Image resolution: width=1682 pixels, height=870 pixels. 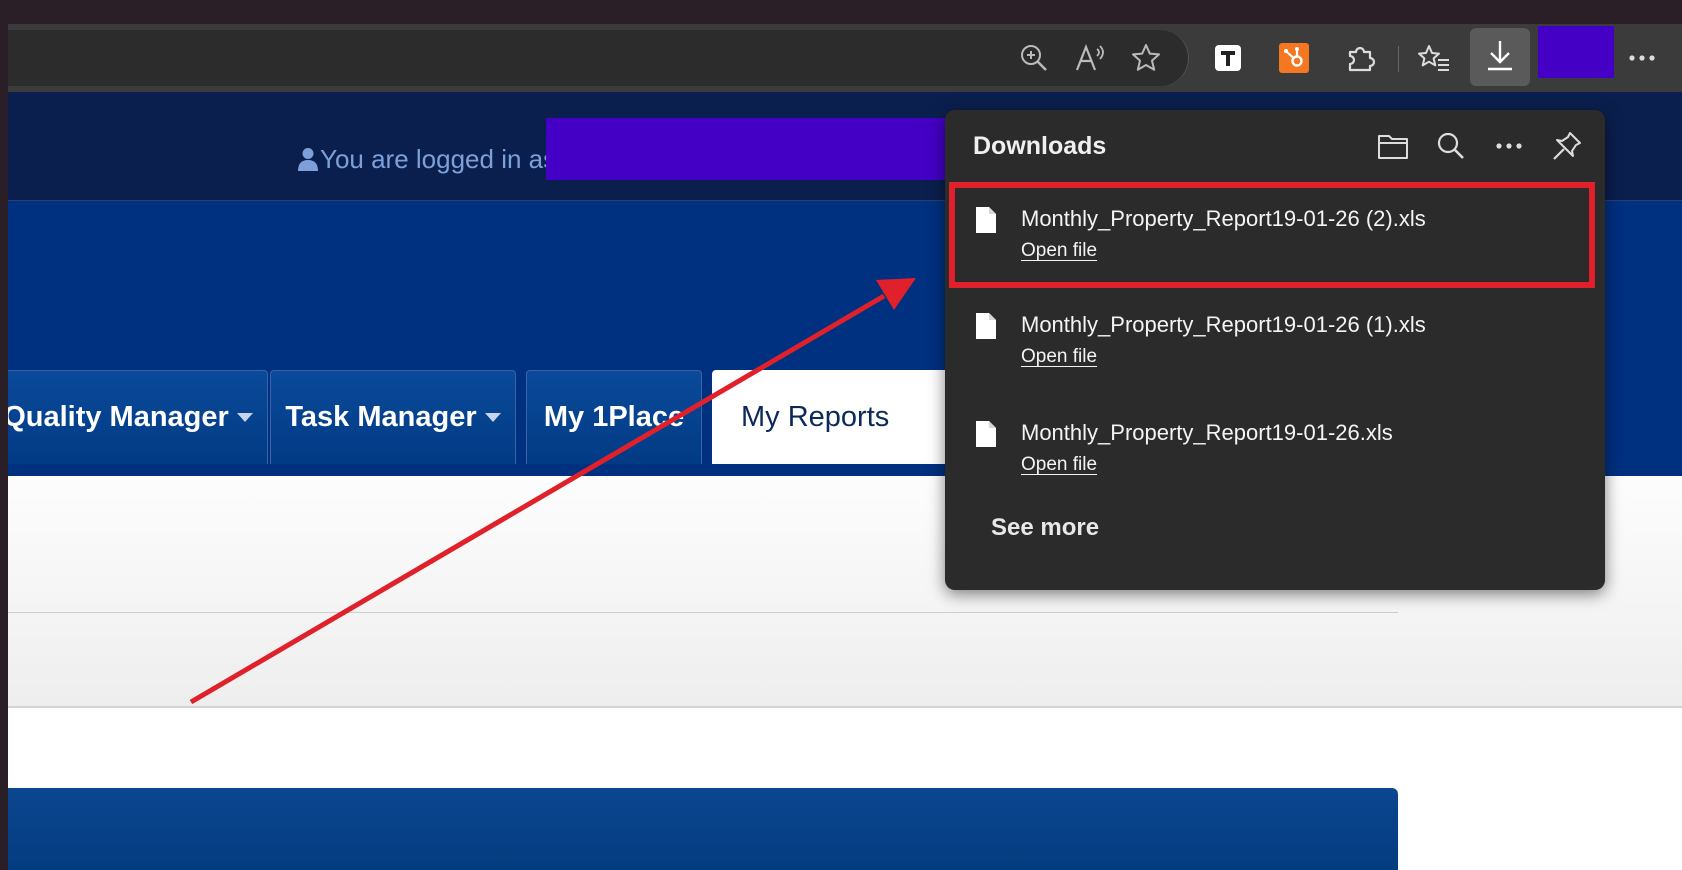 What do you see at coordinates (1223, 324) in the screenshot?
I see `file-name: Monthly_Property_Report19-01-26 (1).xls` at bounding box center [1223, 324].